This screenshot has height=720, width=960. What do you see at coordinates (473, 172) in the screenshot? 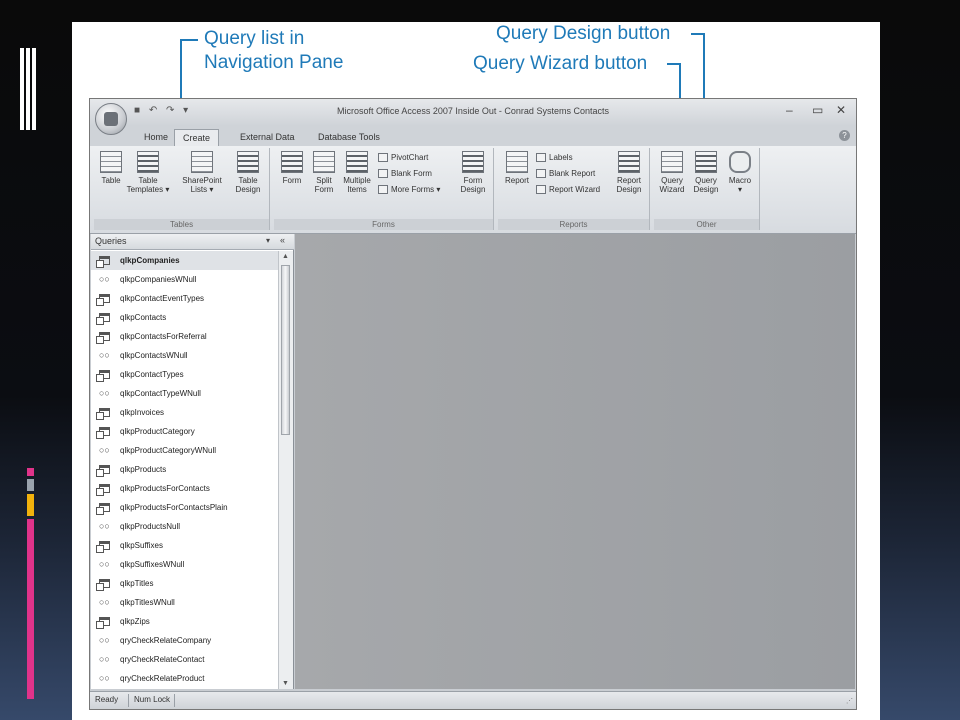
I see `form-design-button: Form Design` at bounding box center [473, 172].